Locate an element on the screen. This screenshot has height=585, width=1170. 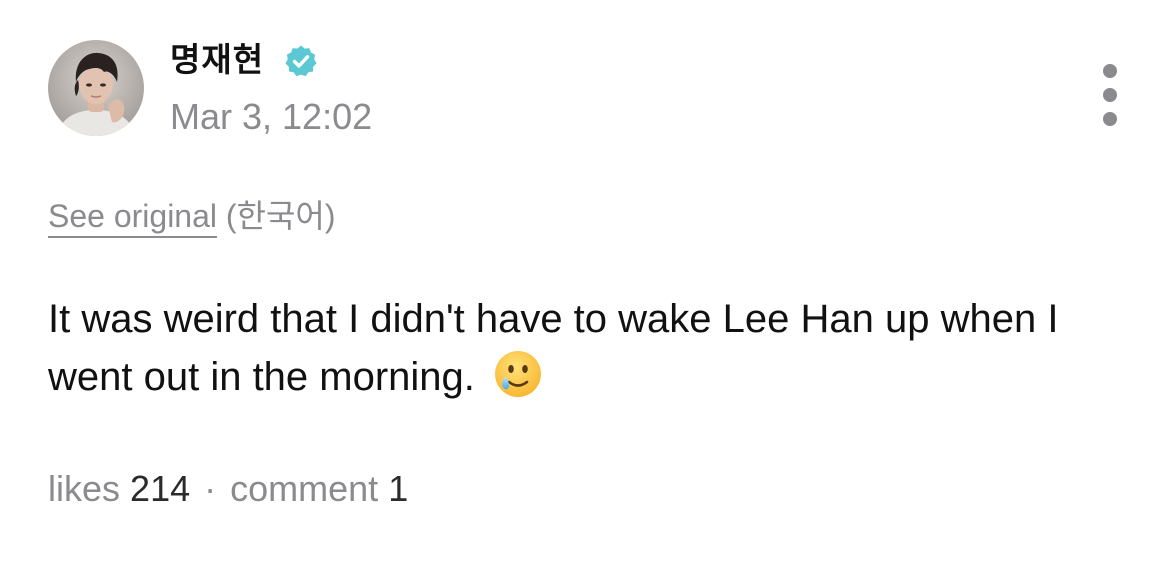
more-options-icon is located at coordinates (1110, 96).